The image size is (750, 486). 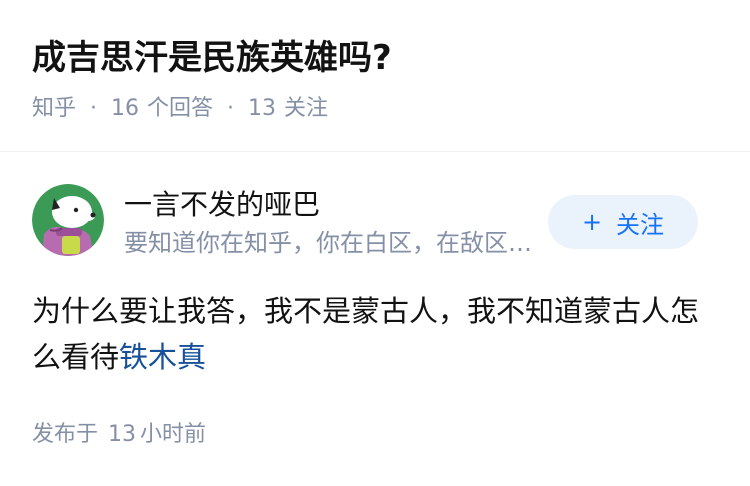 What do you see at coordinates (306, 109) in the screenshot?
I see `follower-count-label: 关注` at bounding box center [306, 109].